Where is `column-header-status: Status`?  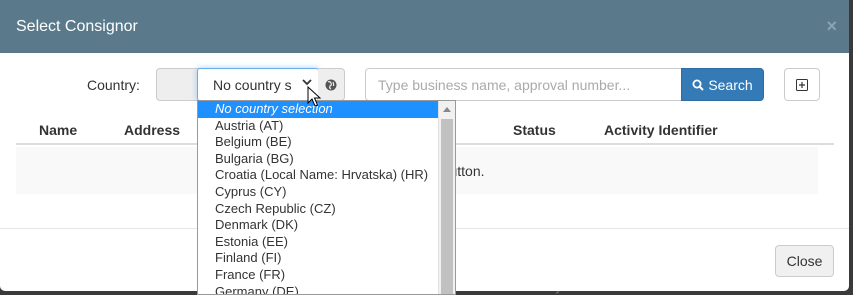
column-header-status: Status is located at coordinates (534, 130).